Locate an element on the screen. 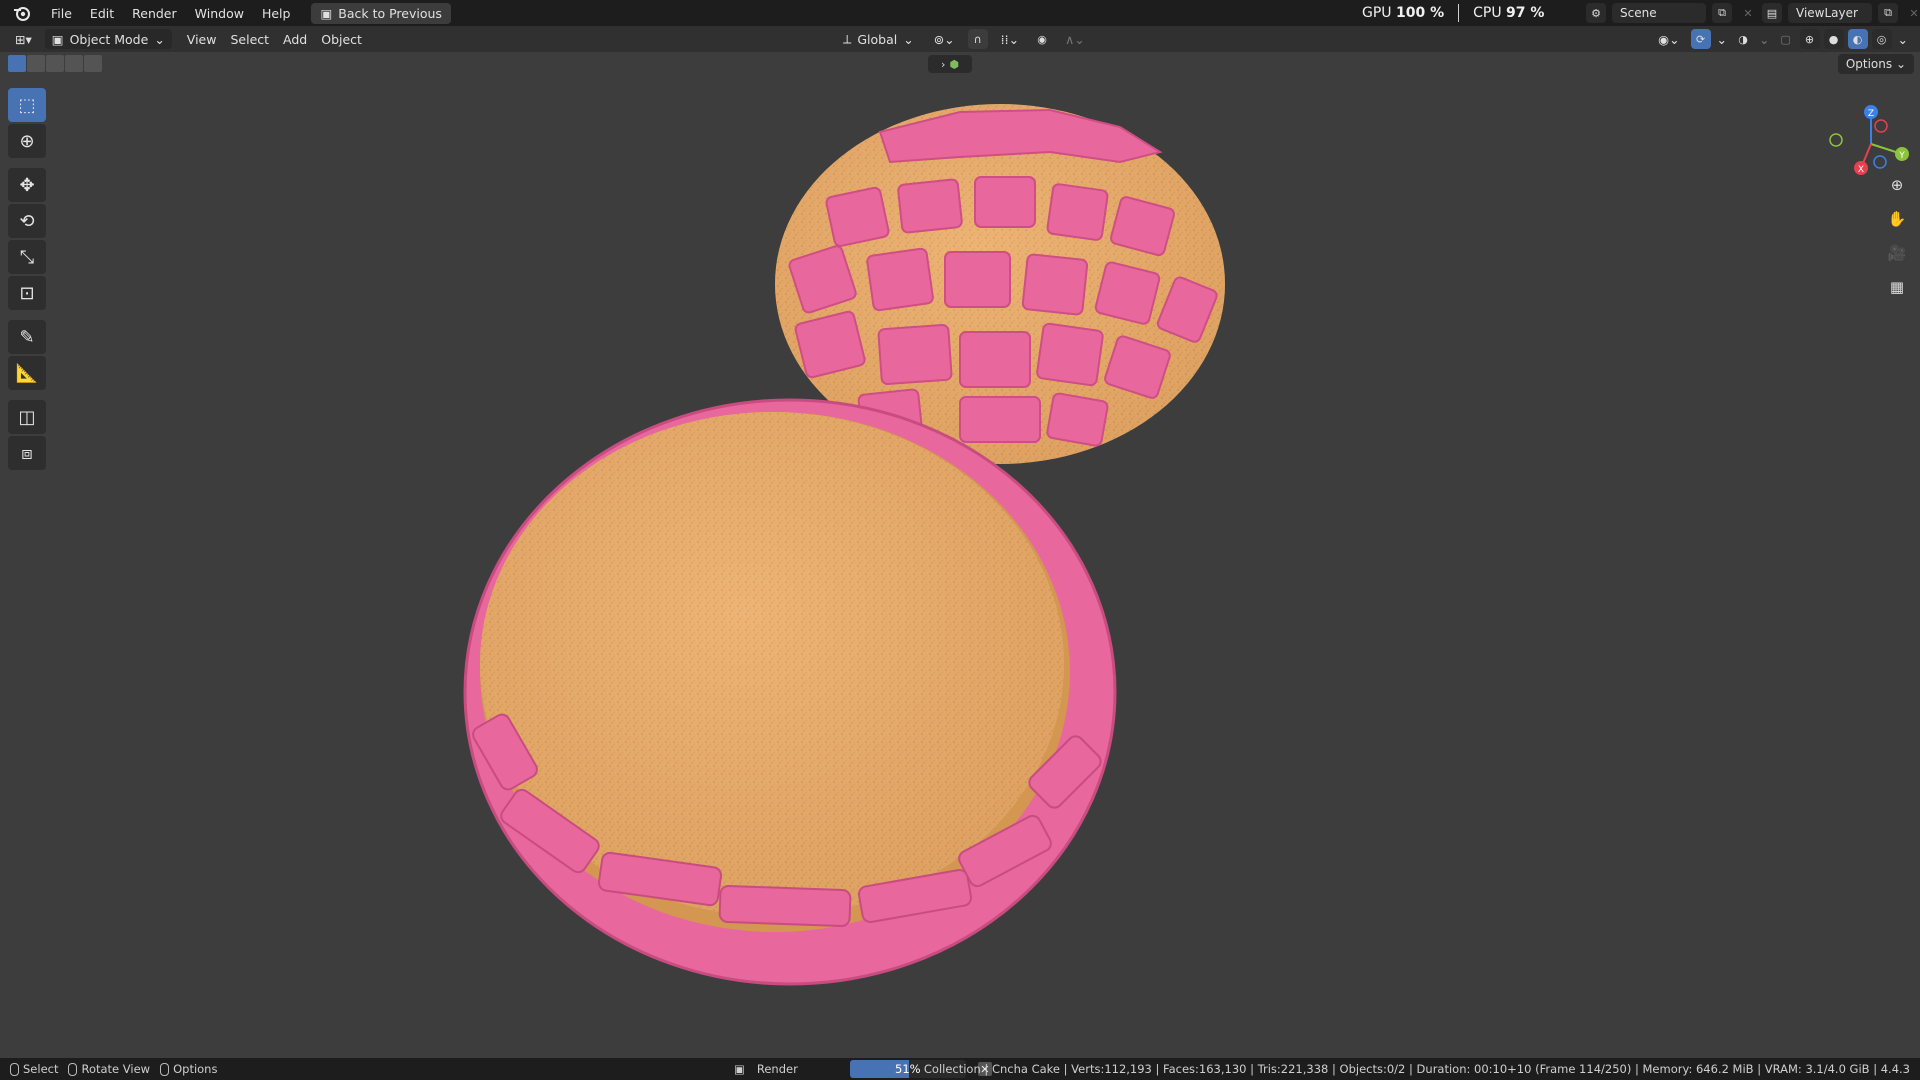 Image resolution: width=1920 pixels, height=1080 pixels. snap-toggle-icon: ∩ is located at coordinates (977, 39).